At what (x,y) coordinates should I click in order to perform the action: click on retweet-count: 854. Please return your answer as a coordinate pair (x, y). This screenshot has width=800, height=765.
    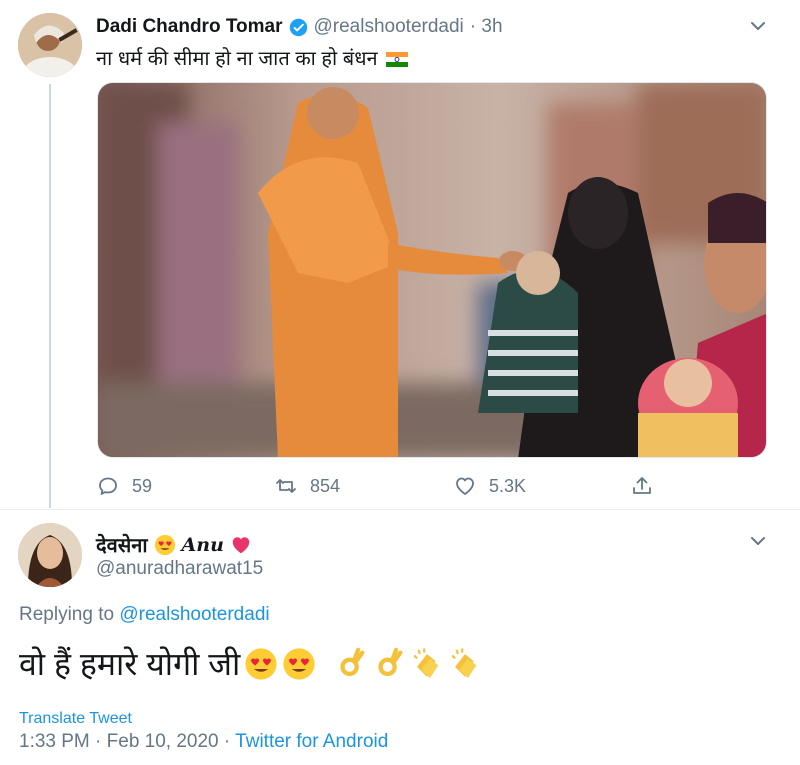
    Looking at the image, I should click on (325, 485).